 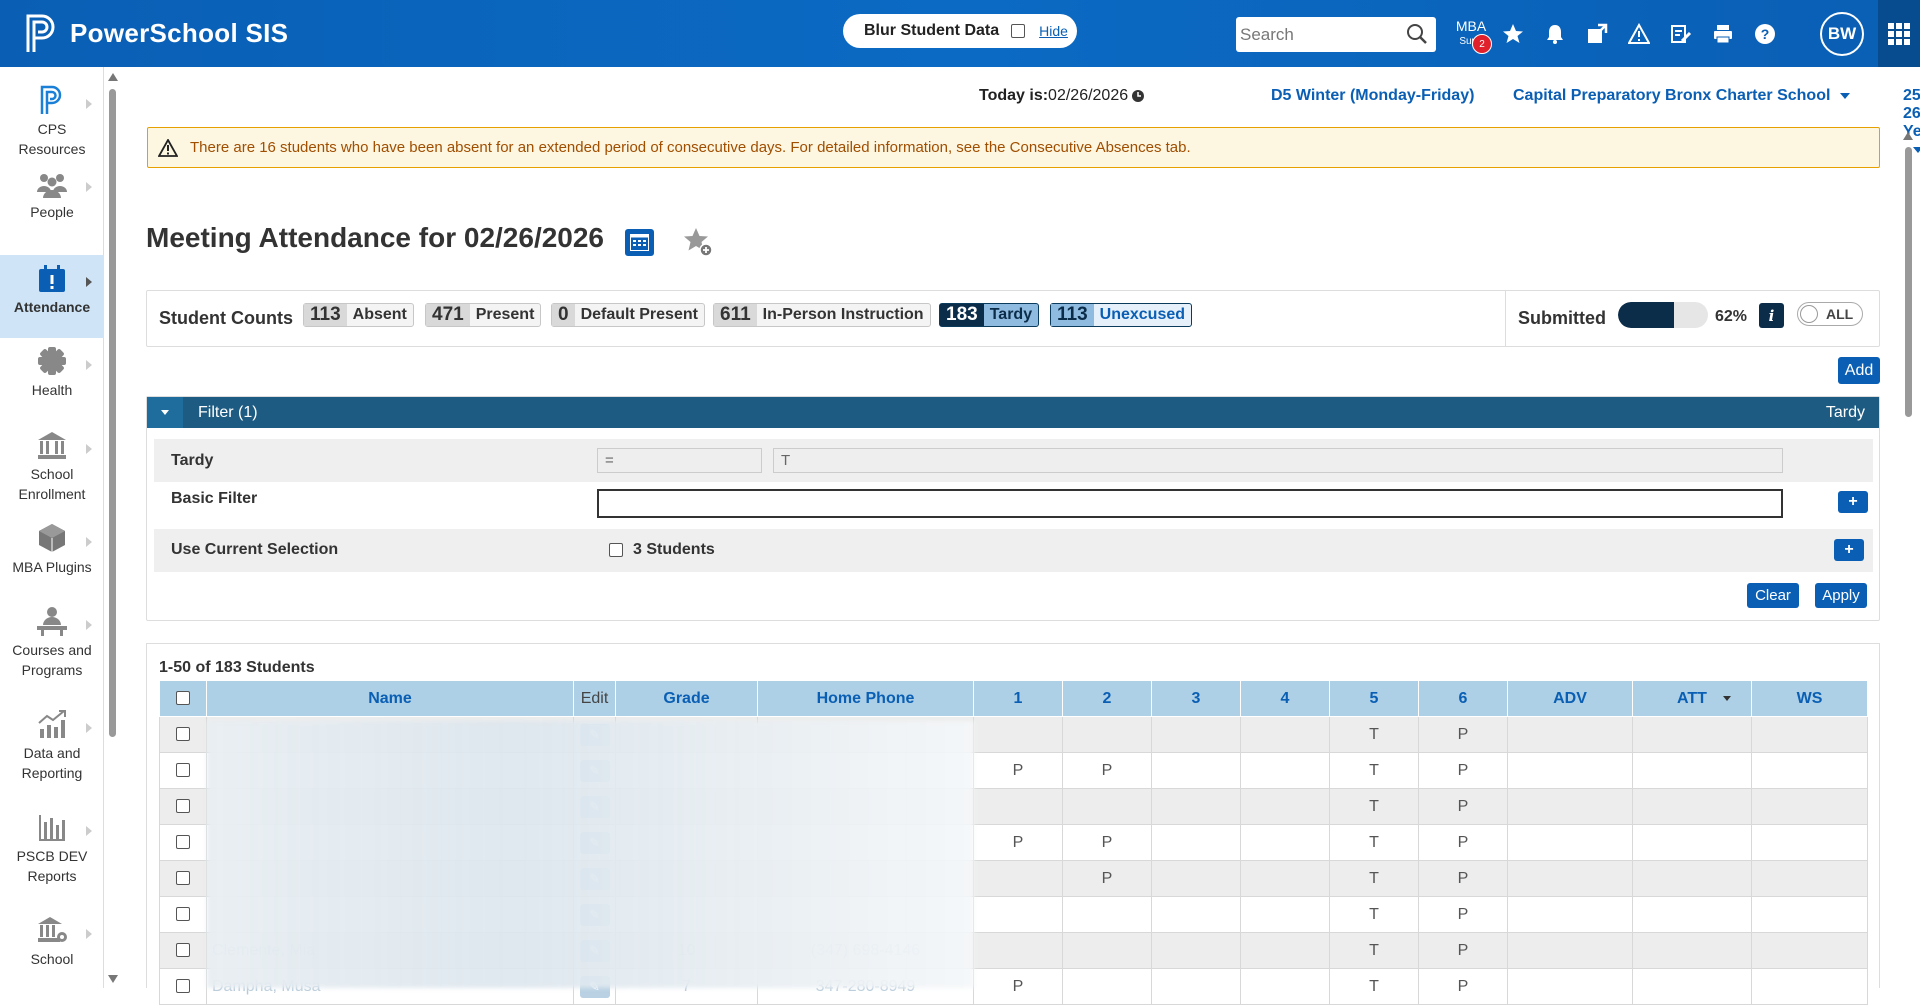 I want to click on search-icon, so click(x=1417, y=34).